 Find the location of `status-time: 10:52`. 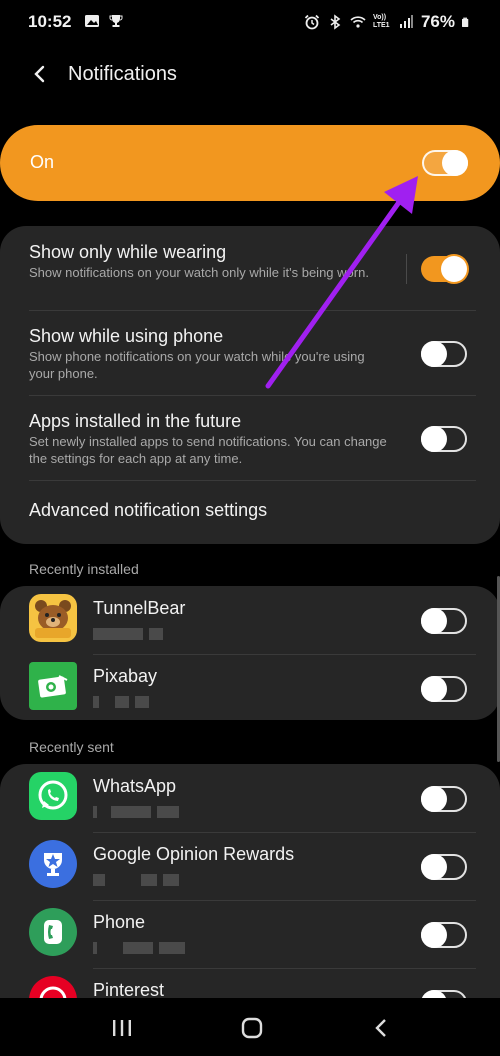

status-time: 10:52 is located at coordinates (50, 21).